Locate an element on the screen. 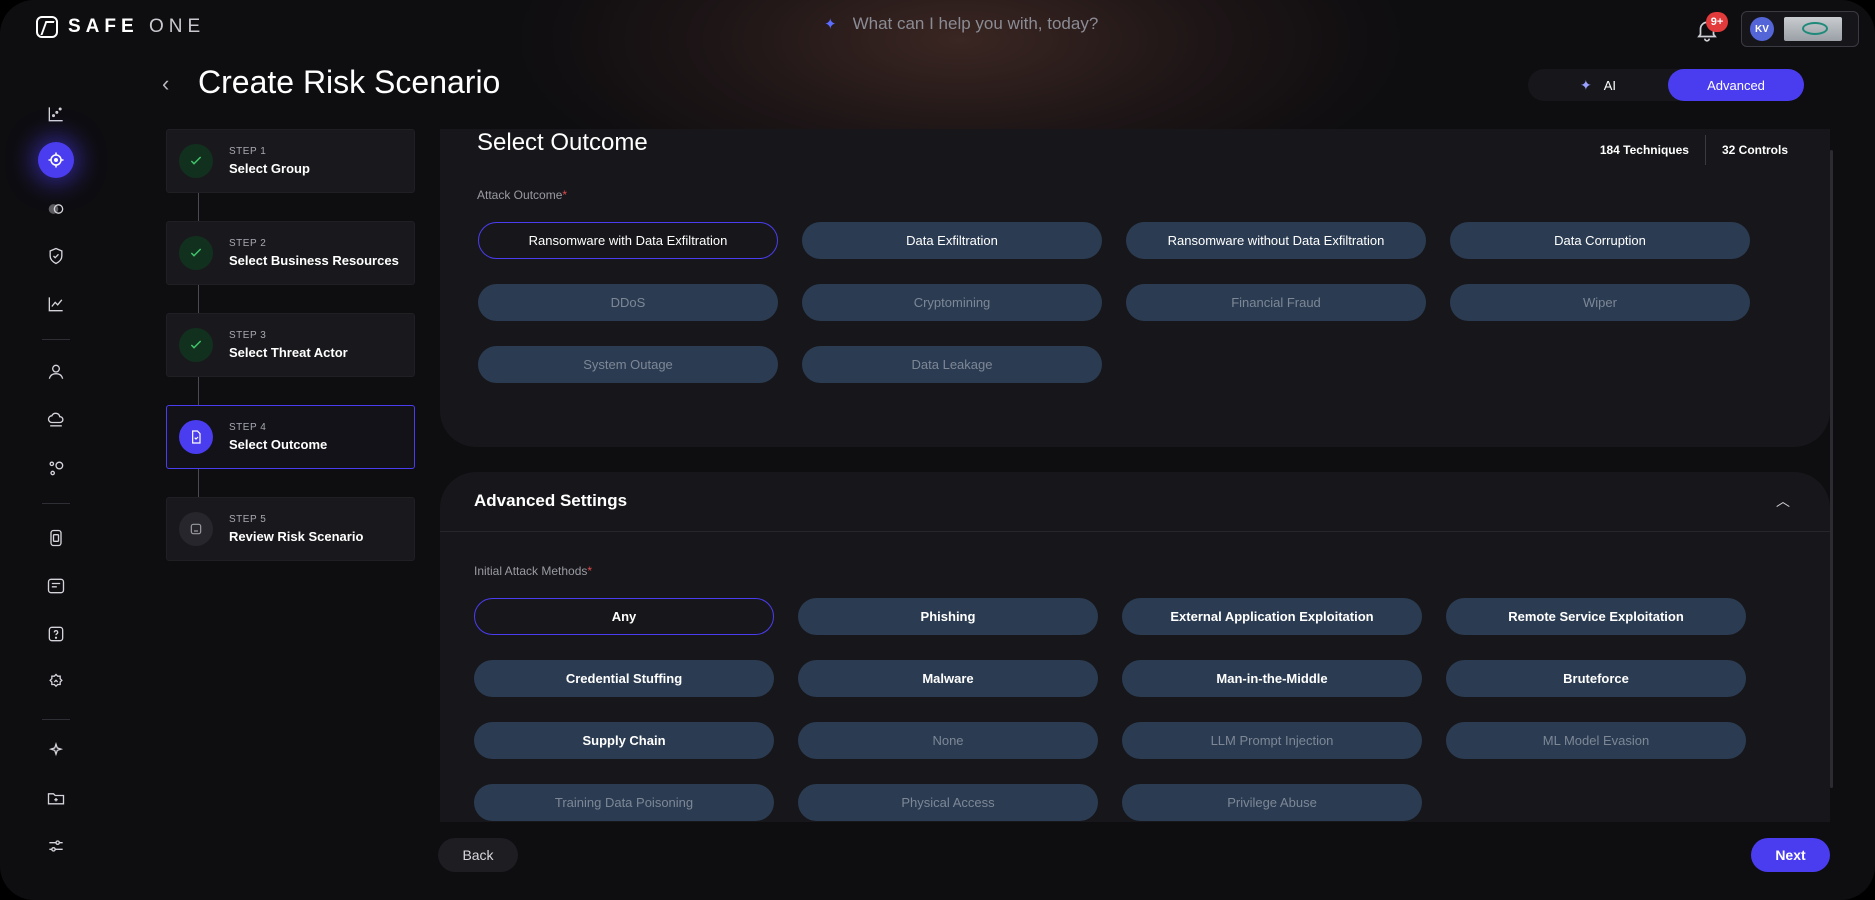 Image resolution: width=1875 pixels, height=900 pixels. attack-method-option: ML Model Evasion is located at coordinates (1596, 740).